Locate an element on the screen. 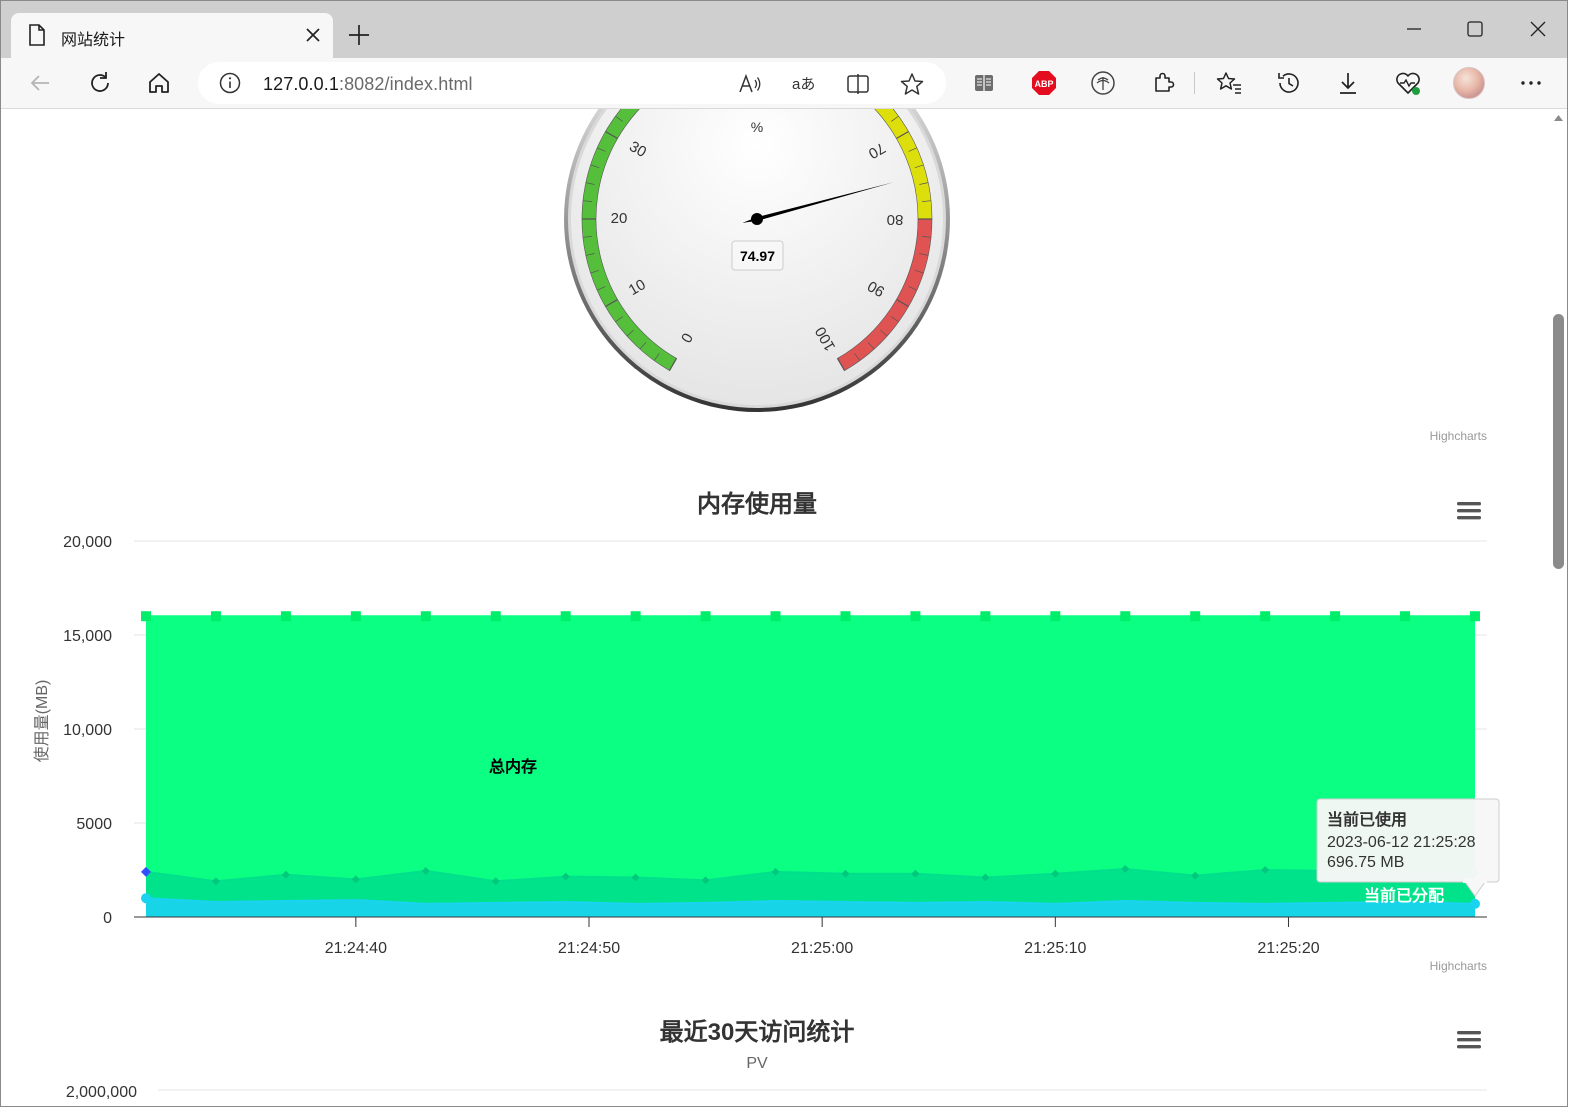 The height and width of the screenshot is (1111, 1572). url-text: 127.0.0.1:8082/index.html is located at coordinates (368, 84).